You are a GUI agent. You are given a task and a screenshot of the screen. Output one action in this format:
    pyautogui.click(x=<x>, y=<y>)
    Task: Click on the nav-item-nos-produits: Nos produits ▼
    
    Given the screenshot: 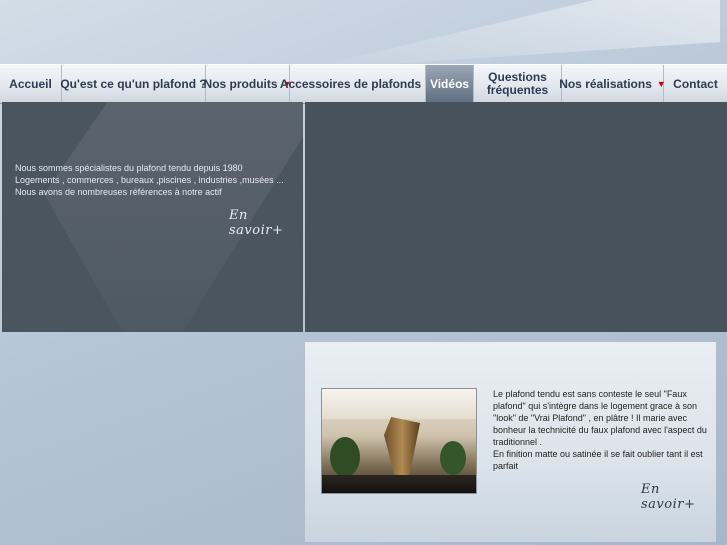 What is the action you would take?
    pyautogui.click(x=247, y=84)
    